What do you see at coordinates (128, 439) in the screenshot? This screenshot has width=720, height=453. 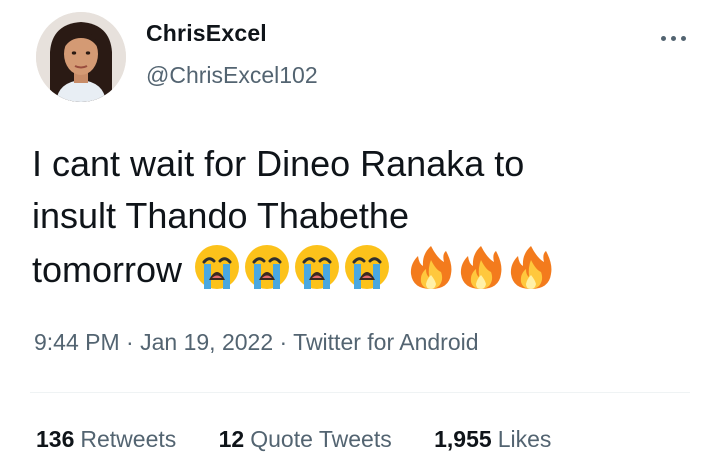 I see `retweets-label: Retweets` at bounding box center [128, 439].